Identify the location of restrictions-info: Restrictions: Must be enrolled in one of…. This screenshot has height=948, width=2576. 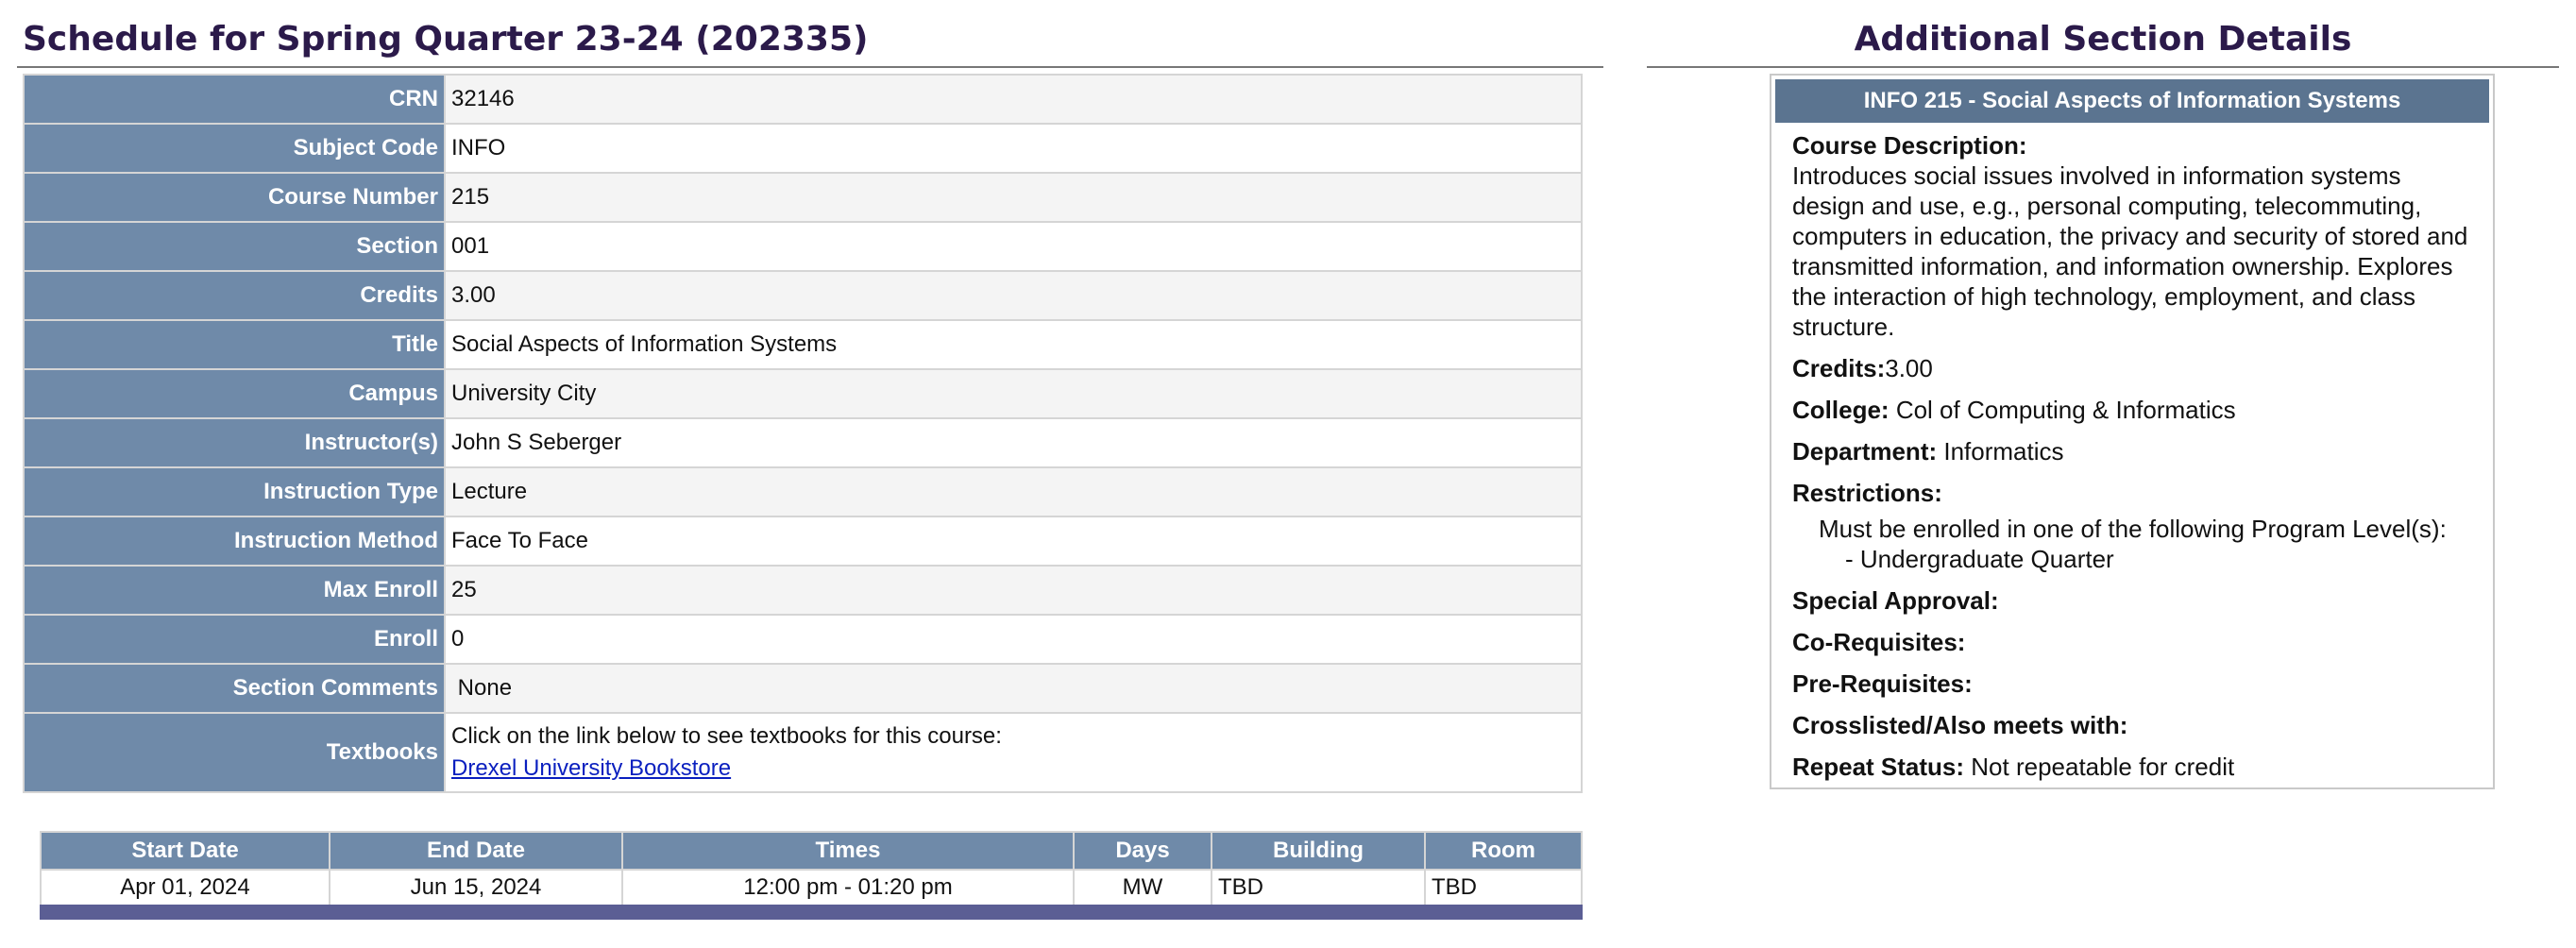
(2132, 526).